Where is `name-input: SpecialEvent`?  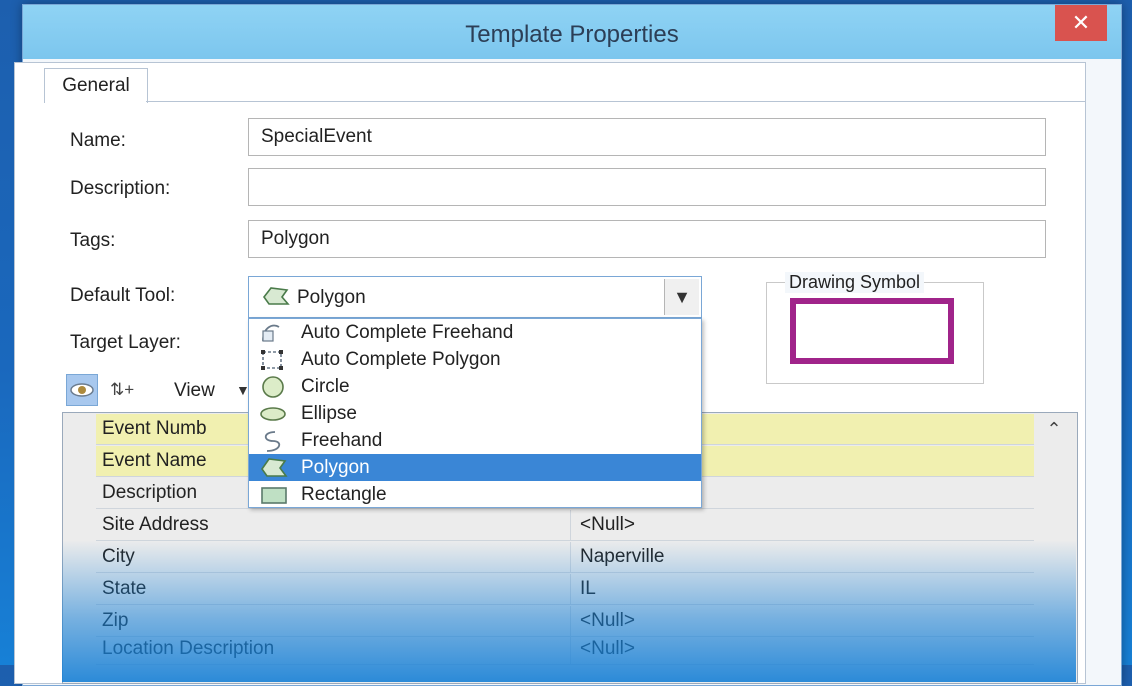
name-input: SpecialEvent is located at coordinates (647, 137).